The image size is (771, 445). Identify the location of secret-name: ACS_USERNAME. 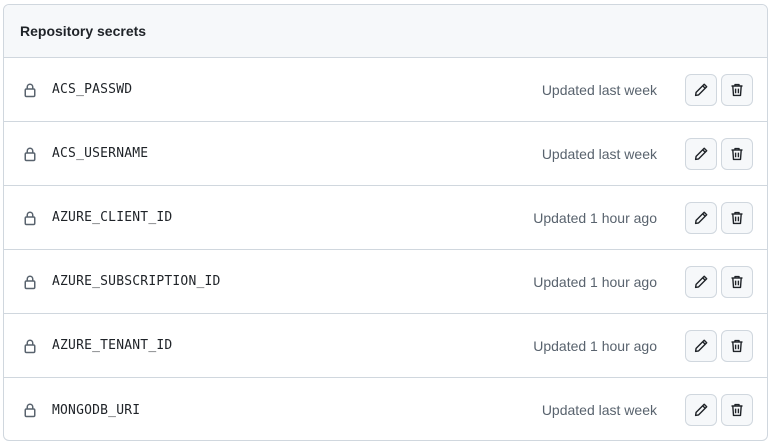
(100, 153).